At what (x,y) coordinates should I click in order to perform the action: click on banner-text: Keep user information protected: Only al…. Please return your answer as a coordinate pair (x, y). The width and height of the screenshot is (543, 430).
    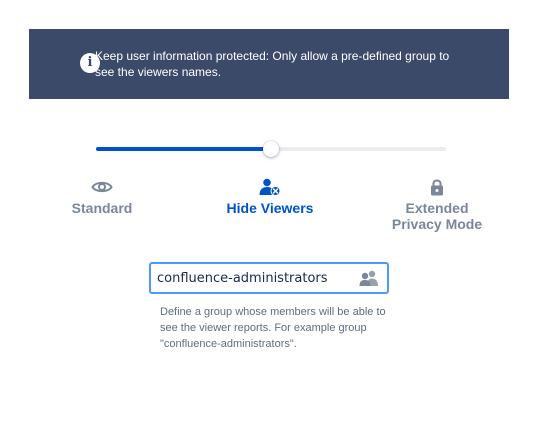
    Looking at the image, I should click on (272, 64).